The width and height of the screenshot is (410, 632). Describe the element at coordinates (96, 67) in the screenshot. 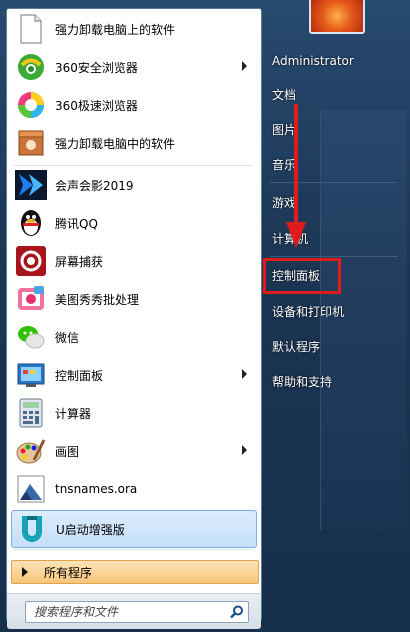

I see `program-label: 360安全浏览器` at that location.